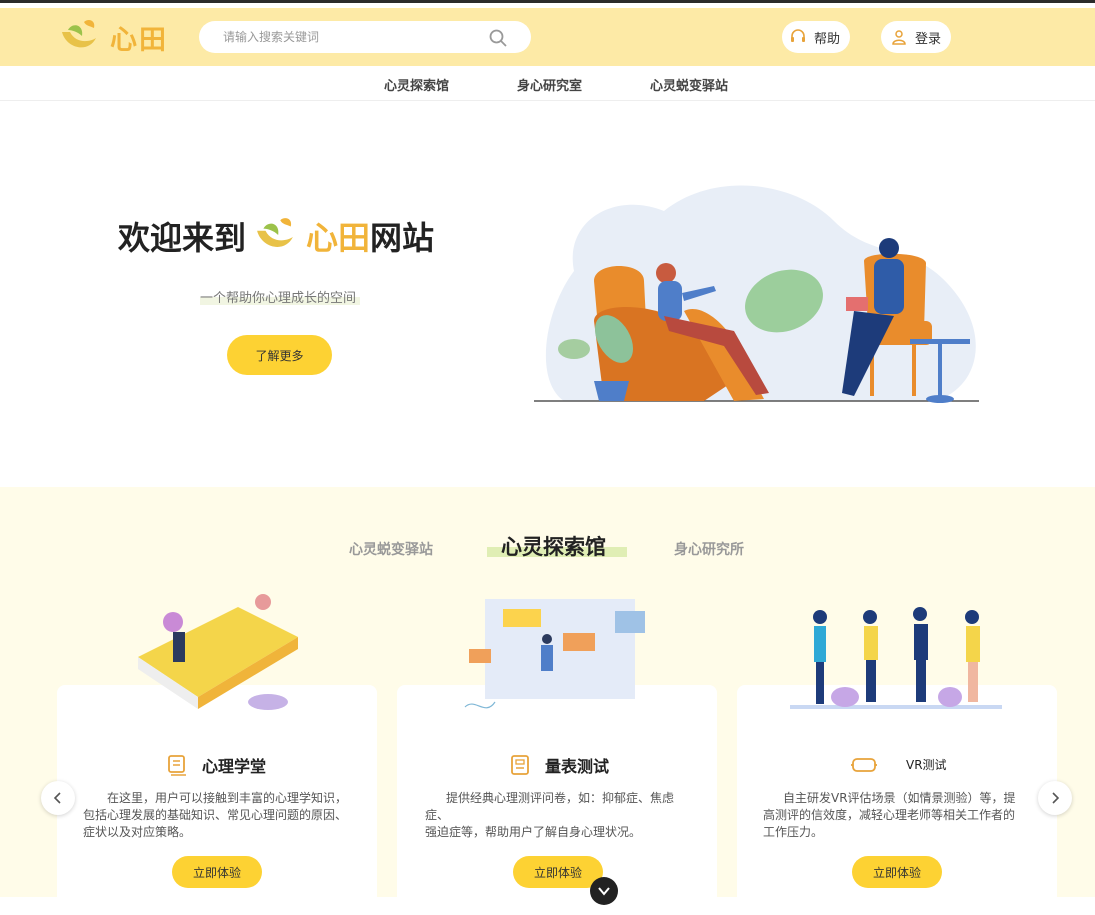 This screenshot has width=1095, height=915. What do you see at coordinates (899, 37) in the screenshot?
I see `user-icon` at bounding box center [899, 37].